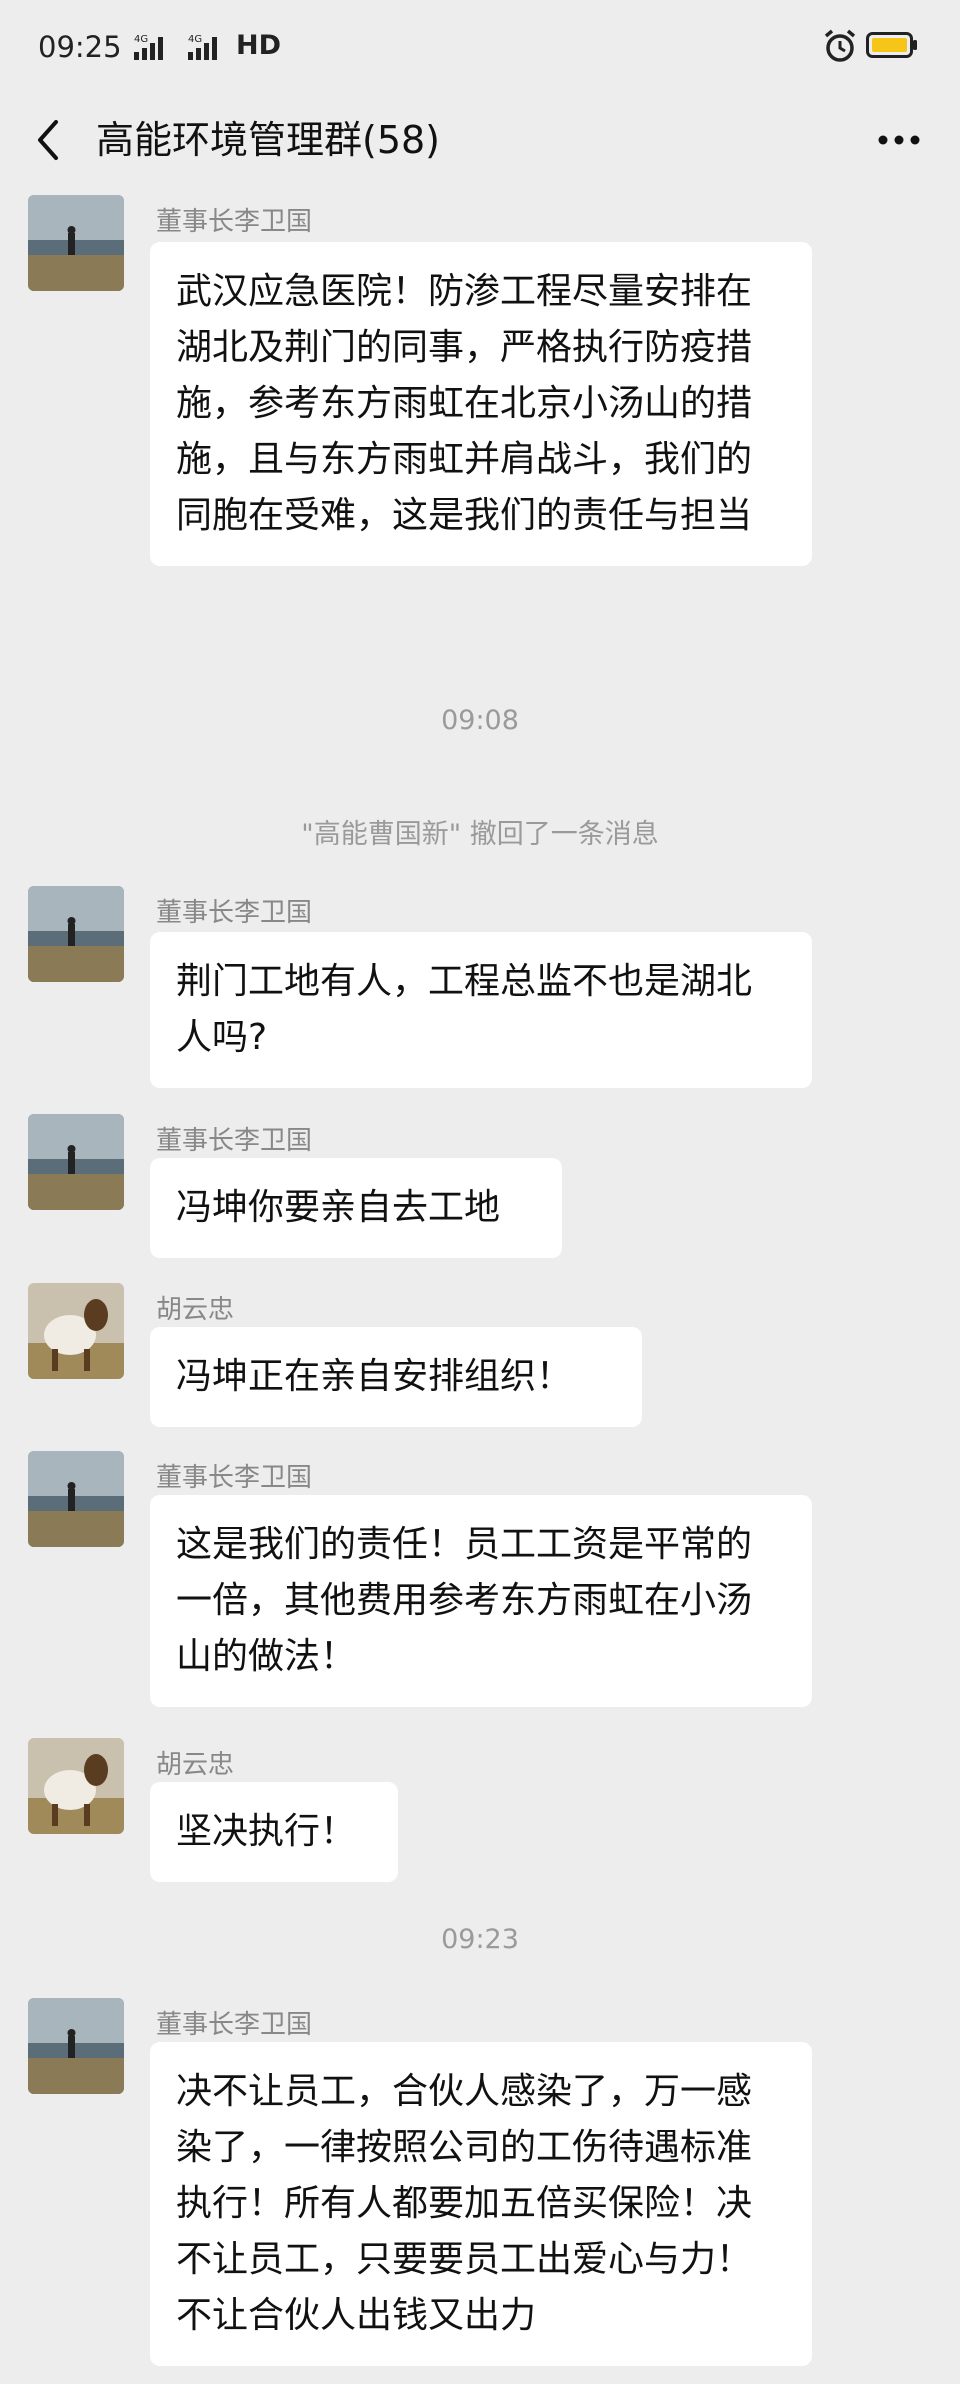 The width and height of the screenshot is (960, 2384). Describe the element at coordinates (338, 1207) in the screenshot. I see `message-text: 冯坤你要亲自去工地` at that location.